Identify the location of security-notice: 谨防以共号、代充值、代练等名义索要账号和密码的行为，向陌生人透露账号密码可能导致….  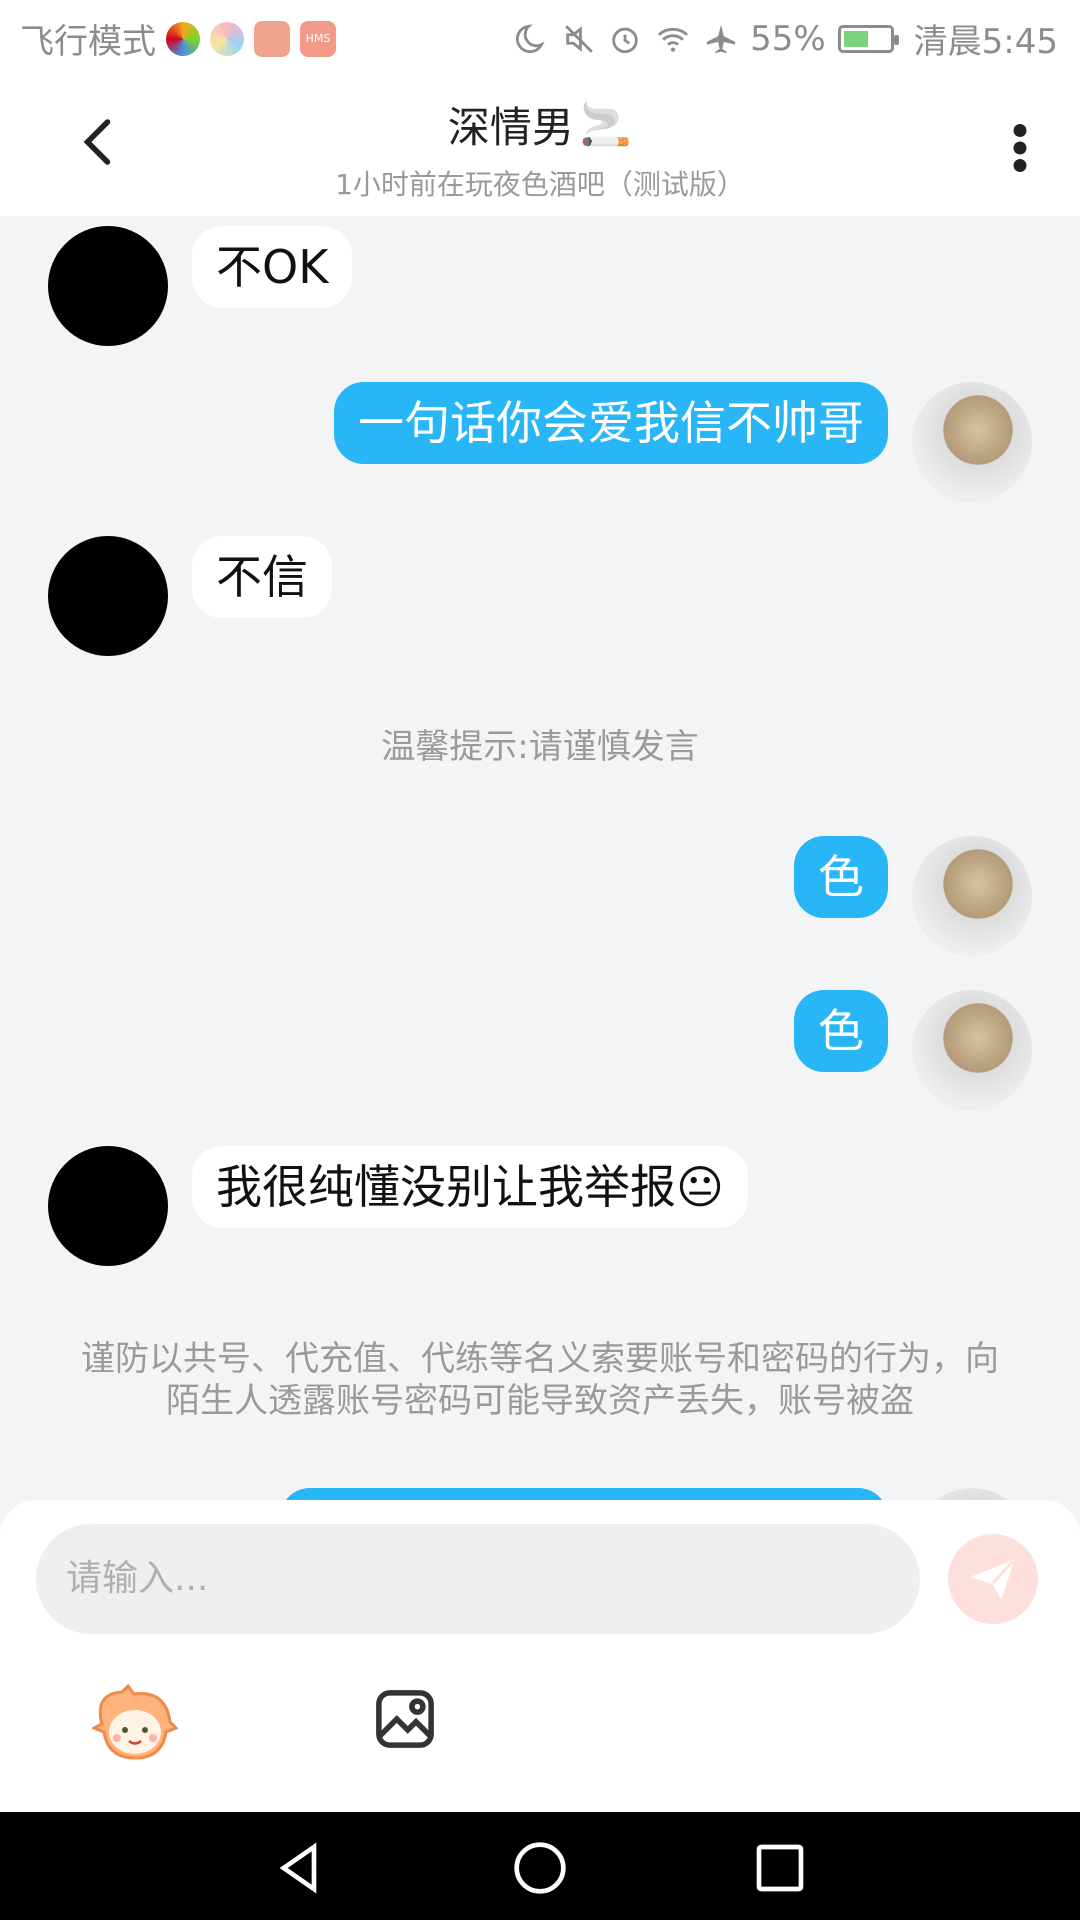
(540, 1380).